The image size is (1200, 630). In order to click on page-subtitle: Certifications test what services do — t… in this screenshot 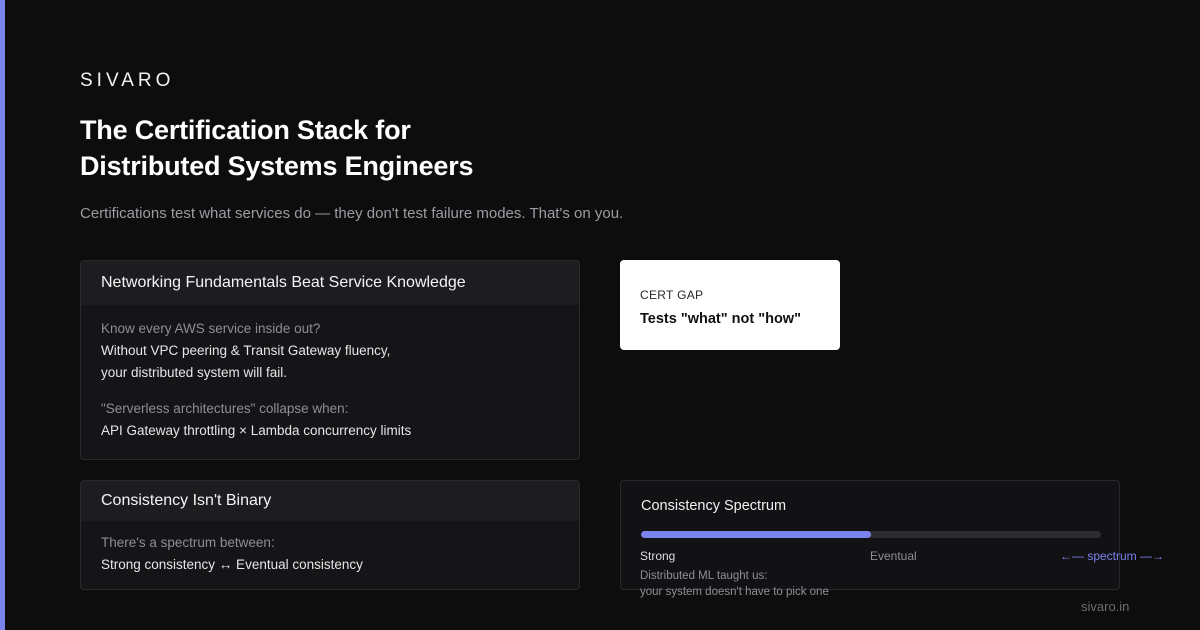, I will do `click(352, 213)`.